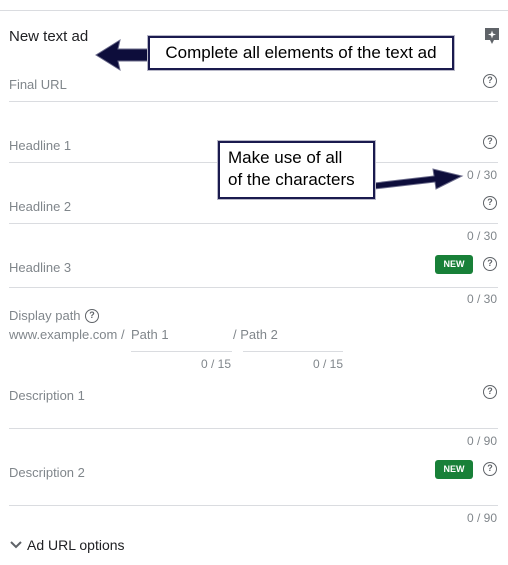 This screenshot has width=508, height=565. What do you see at coordinates (40, 206) in the screenshot?
I see `headline-2-label: Headline 2` at bounding box center [40, 206].